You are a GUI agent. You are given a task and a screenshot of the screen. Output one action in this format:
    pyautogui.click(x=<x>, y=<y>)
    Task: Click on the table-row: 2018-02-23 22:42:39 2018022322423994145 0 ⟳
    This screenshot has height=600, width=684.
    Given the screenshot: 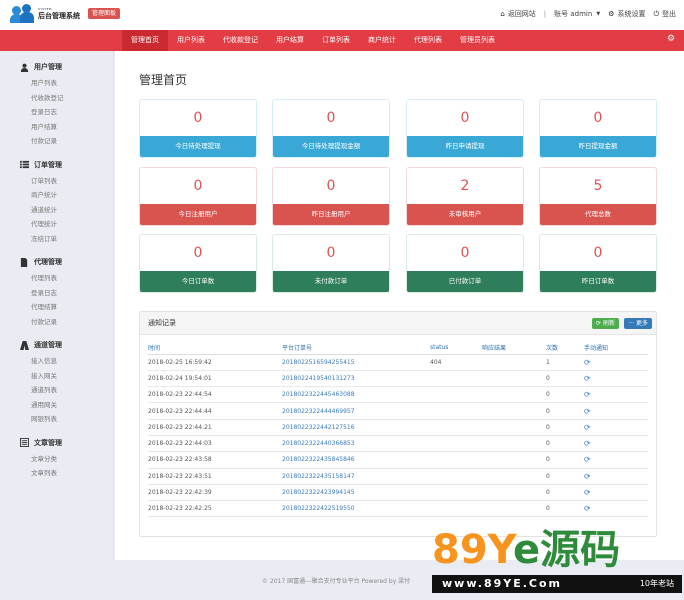 What is the action you would take?
    pyautogui.click(x=398, y=493)
    